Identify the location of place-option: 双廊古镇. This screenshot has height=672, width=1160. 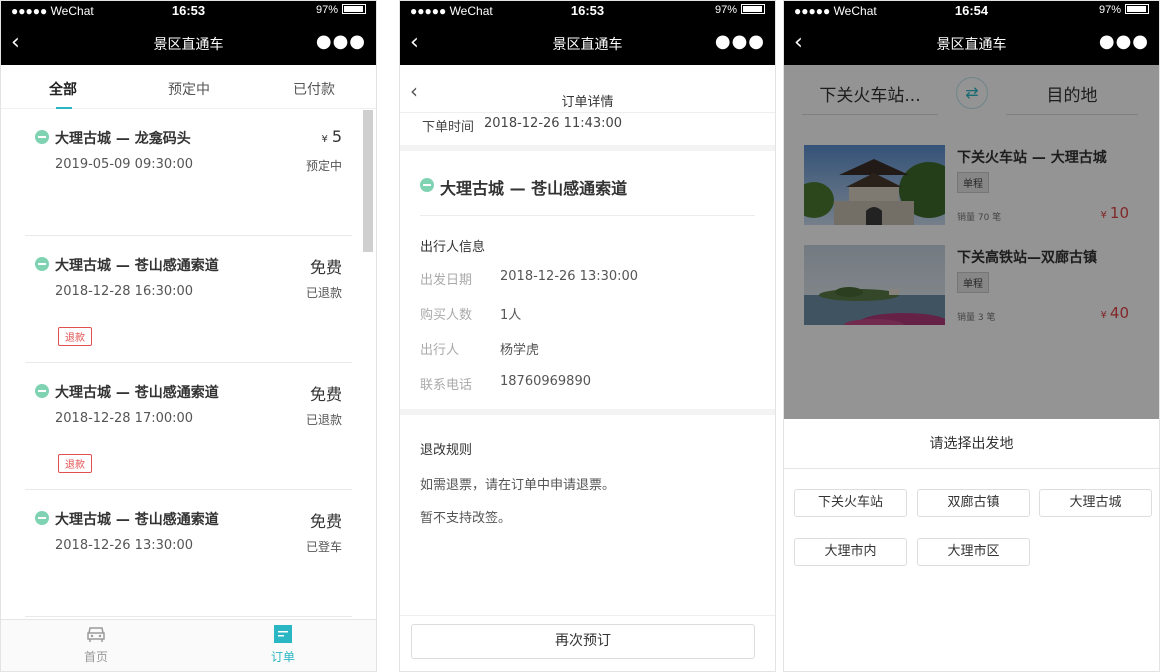
(973, 503).